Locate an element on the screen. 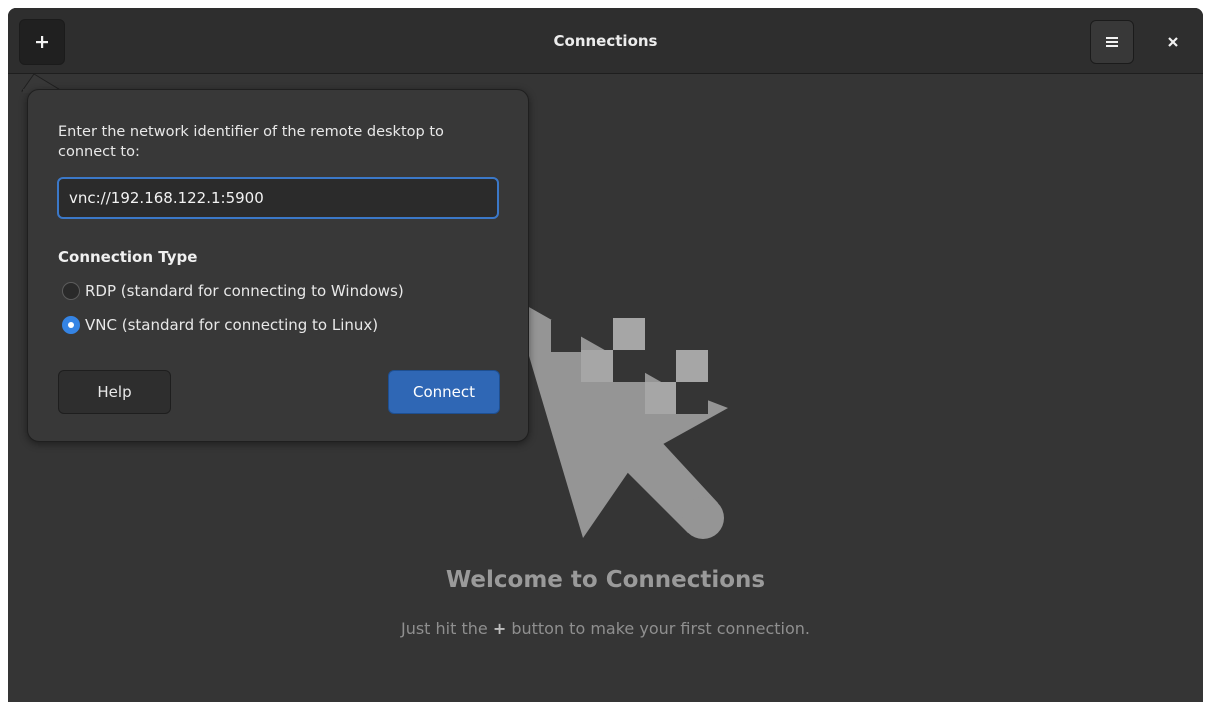 The width and height of the screenshot is (1207, 702). radio-label-vnc: VNC (standard for connecting to Linux) is located at coordinates (232, 325).